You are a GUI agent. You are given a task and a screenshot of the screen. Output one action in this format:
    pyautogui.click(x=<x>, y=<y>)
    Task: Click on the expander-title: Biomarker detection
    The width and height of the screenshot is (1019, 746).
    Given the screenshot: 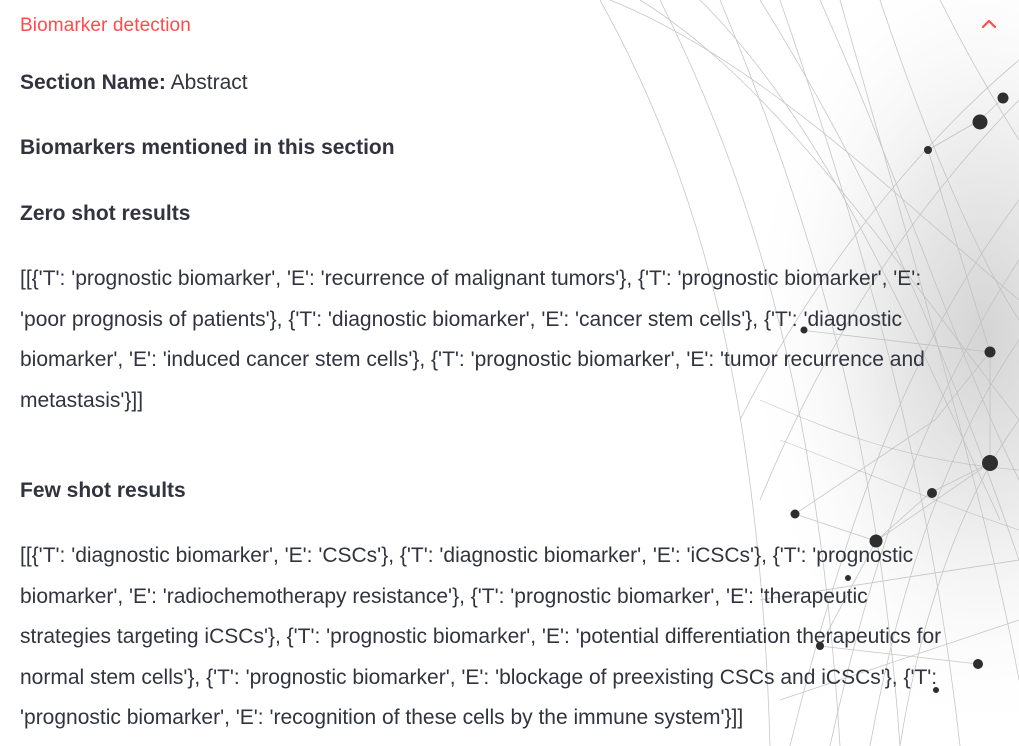 What is the action you would take?
    pyautogui.click(x=105, y=25)
    